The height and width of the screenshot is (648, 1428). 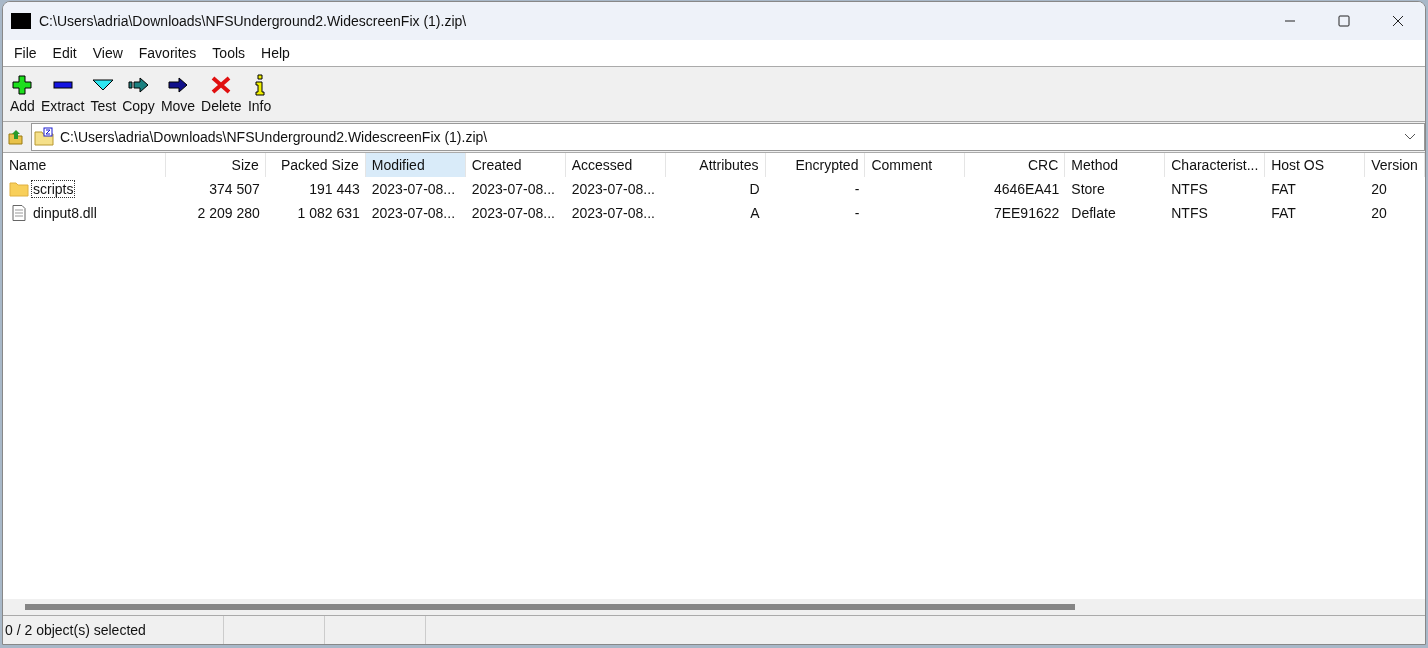 What do you see at coordinates (1026, 213) in the screenshot?
I see `table-cell: 7EE91622` at bounding box center [1026, 213].